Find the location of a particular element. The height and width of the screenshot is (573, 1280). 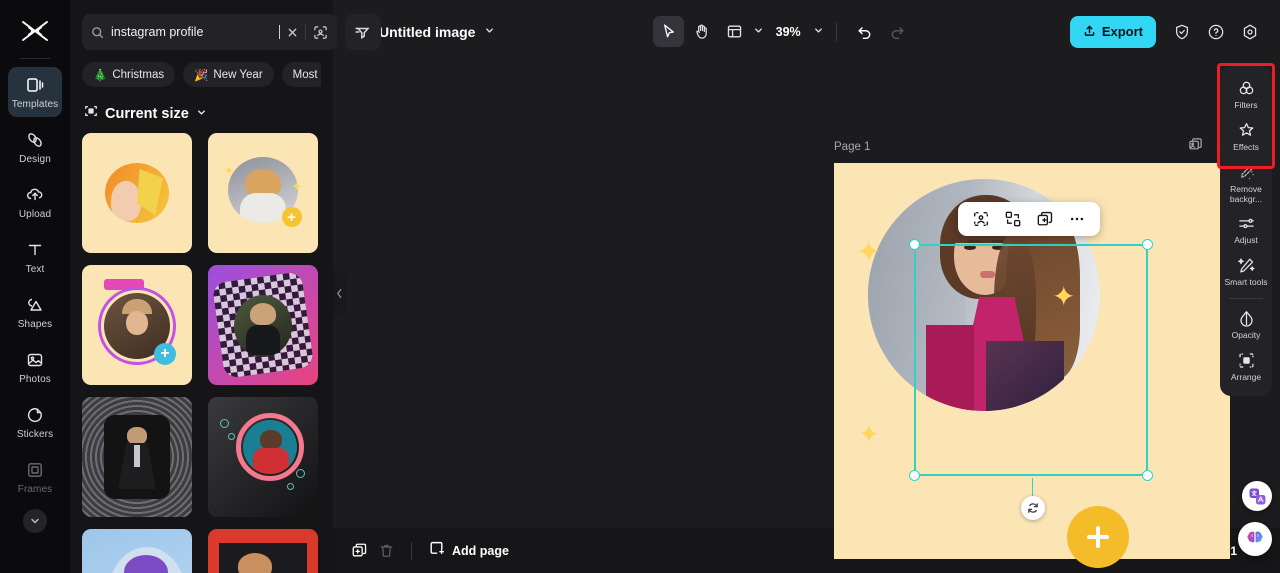

duplicate-icon is located at coordinates (1045, 219).